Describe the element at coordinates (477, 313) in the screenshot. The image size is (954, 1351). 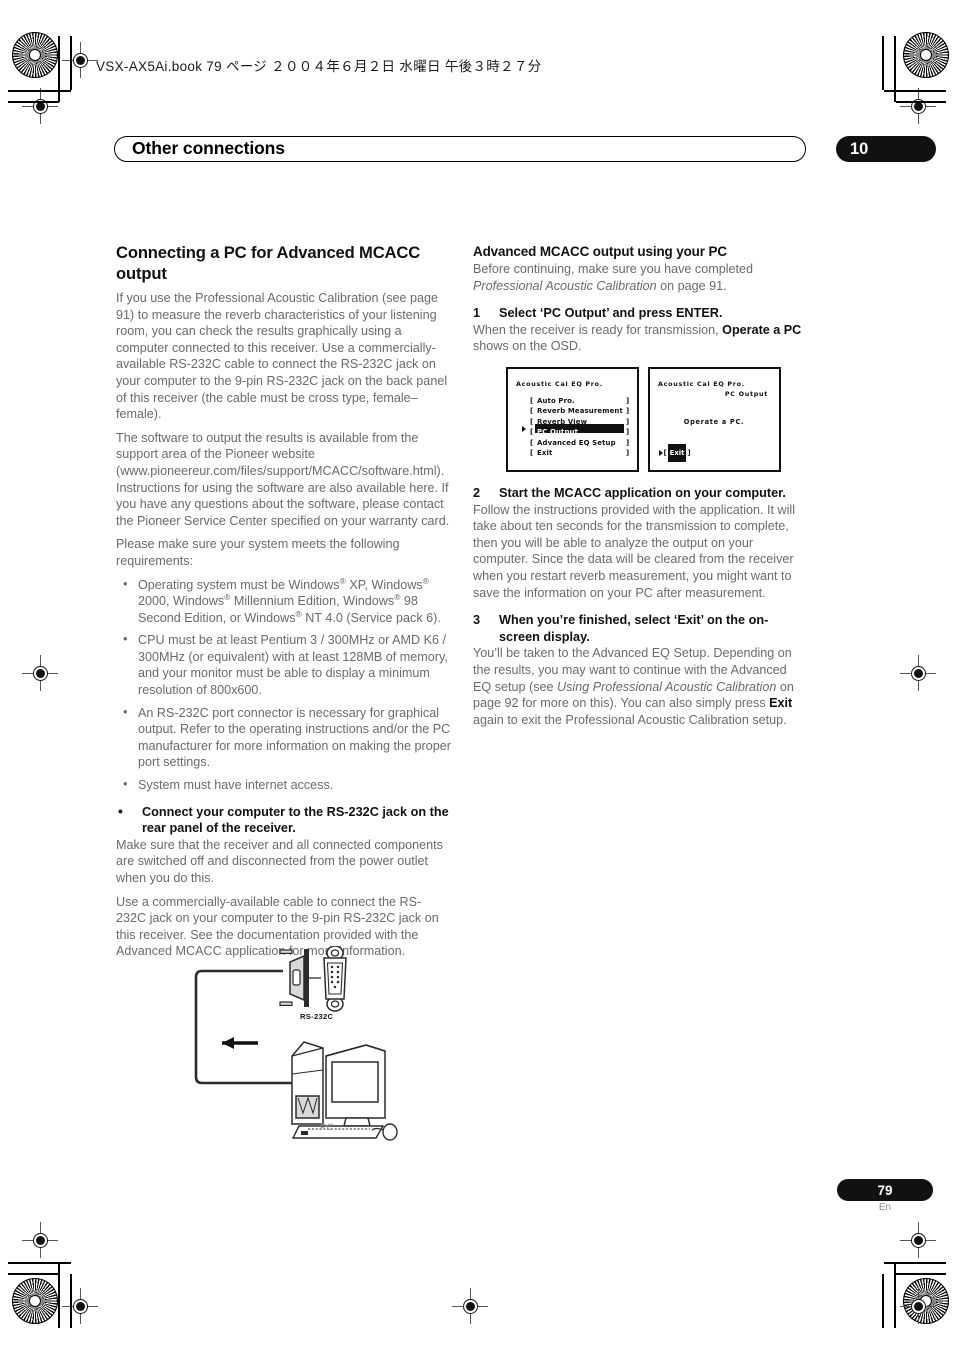
I see `step-1-number: 1` at that location.